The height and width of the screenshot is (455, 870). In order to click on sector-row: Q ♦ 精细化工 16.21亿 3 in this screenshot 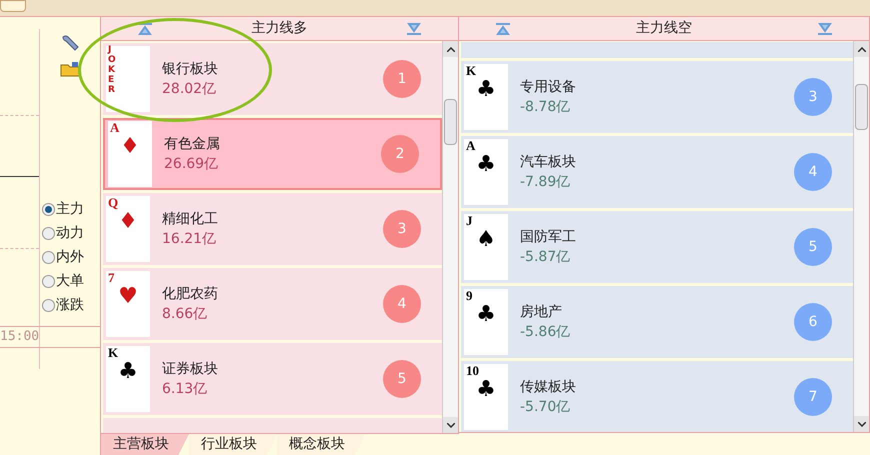, I will do `click(272, 229)`.